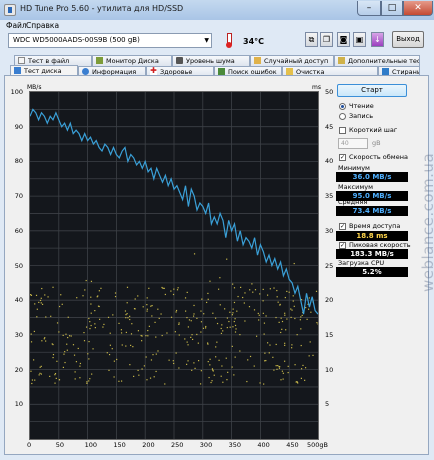  What do you see at coordinates (418, 8) in the screenshot?
I see `close-button: ✕` at bounding box center [418, 8].